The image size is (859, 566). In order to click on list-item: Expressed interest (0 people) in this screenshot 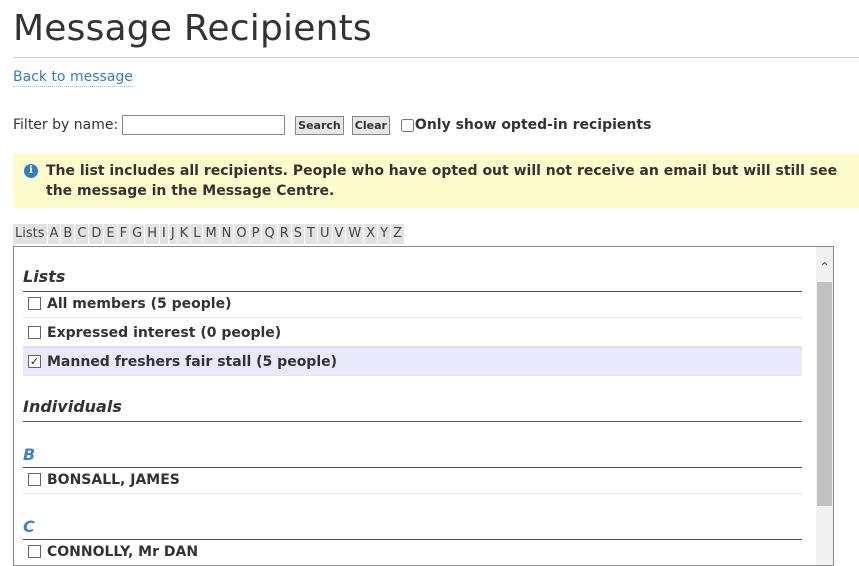, I will do `click(412, 333)`.